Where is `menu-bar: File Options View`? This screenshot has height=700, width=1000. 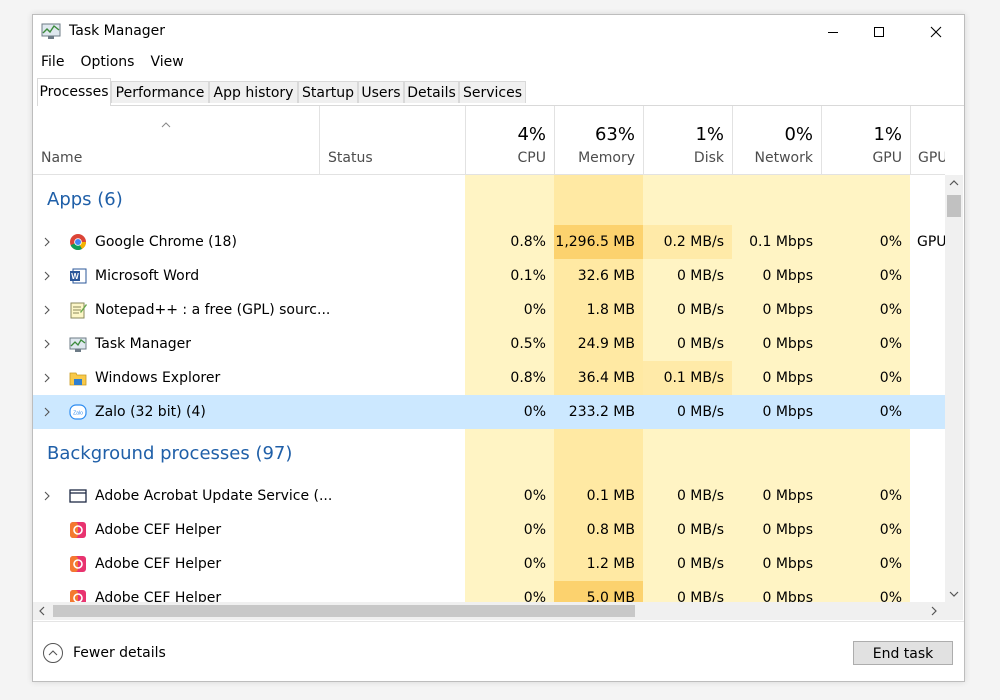 menu-bar: File Options View is located at coordinates (112, 62).